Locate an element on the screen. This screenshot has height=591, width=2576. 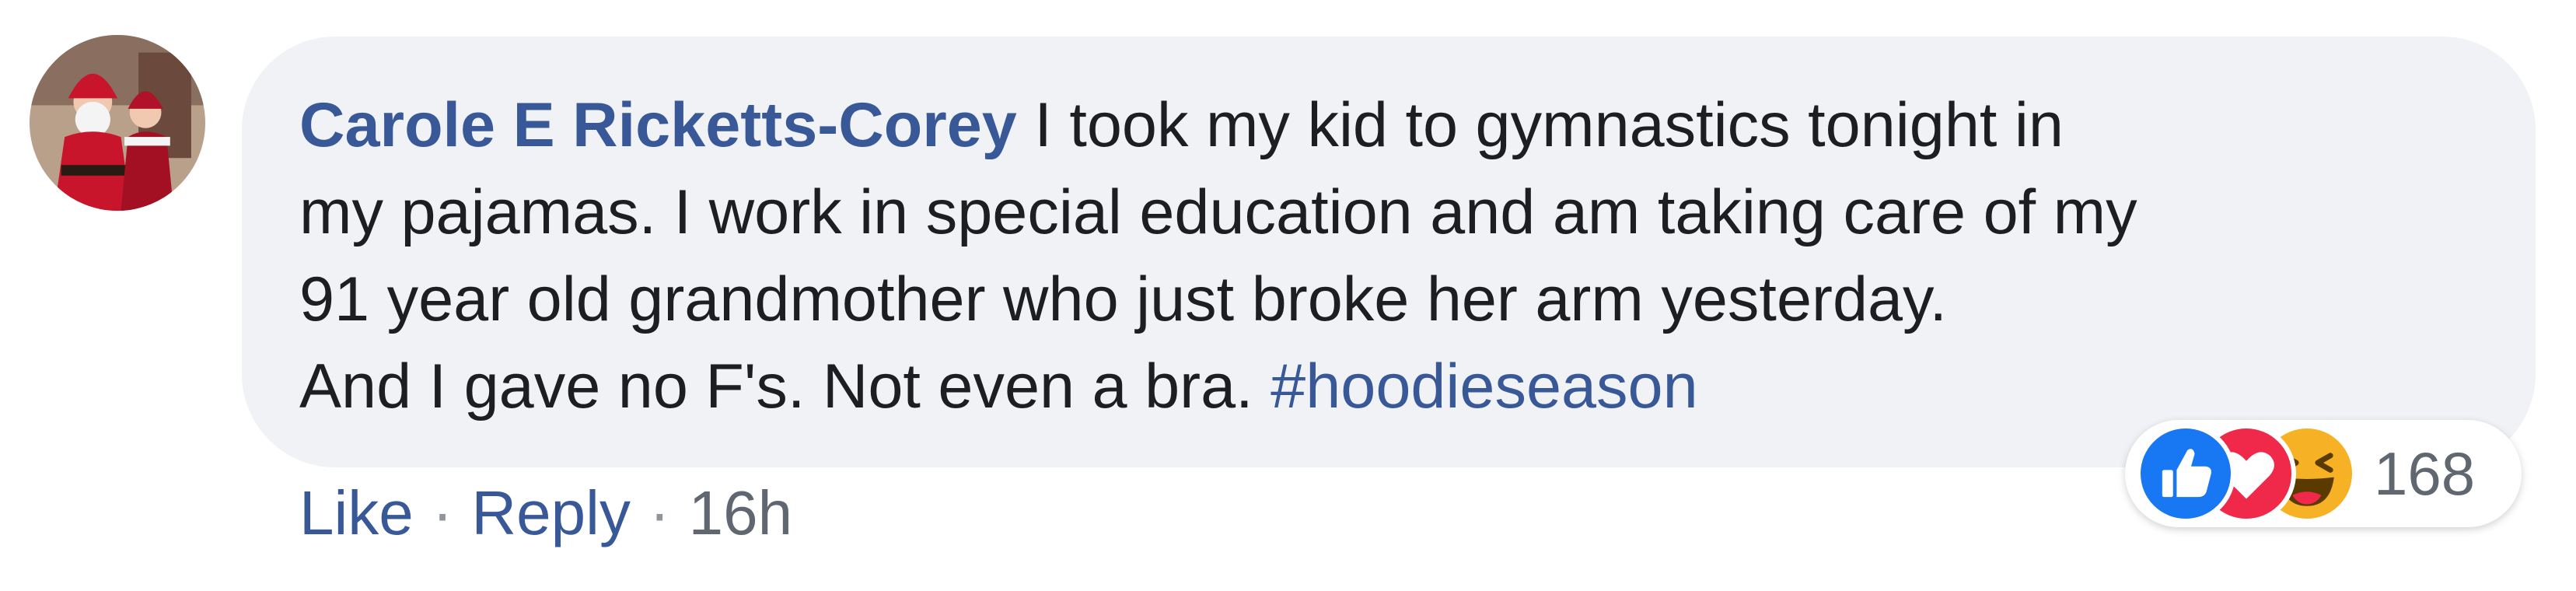
comment-line: I took my kid to gymnastics tonight in is located at coordinates (1540, 125).